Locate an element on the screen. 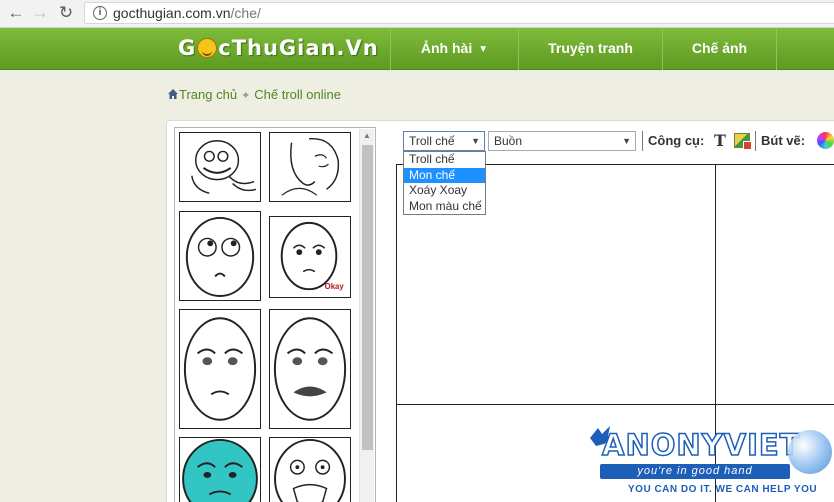  cyan-face-icon is located at coordinates (220, 470).